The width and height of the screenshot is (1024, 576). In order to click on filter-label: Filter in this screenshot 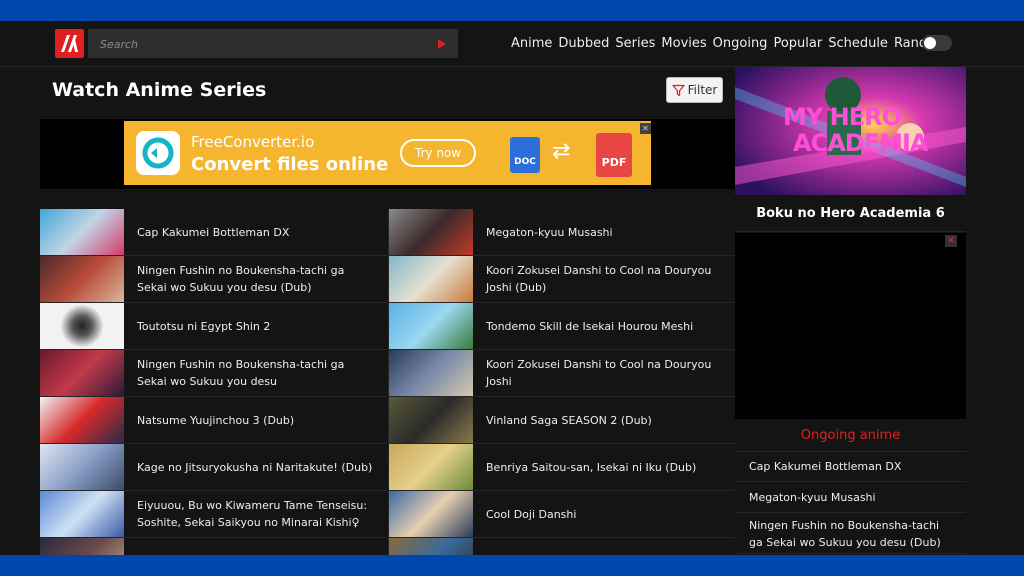, I will do `click(702, 90)`.